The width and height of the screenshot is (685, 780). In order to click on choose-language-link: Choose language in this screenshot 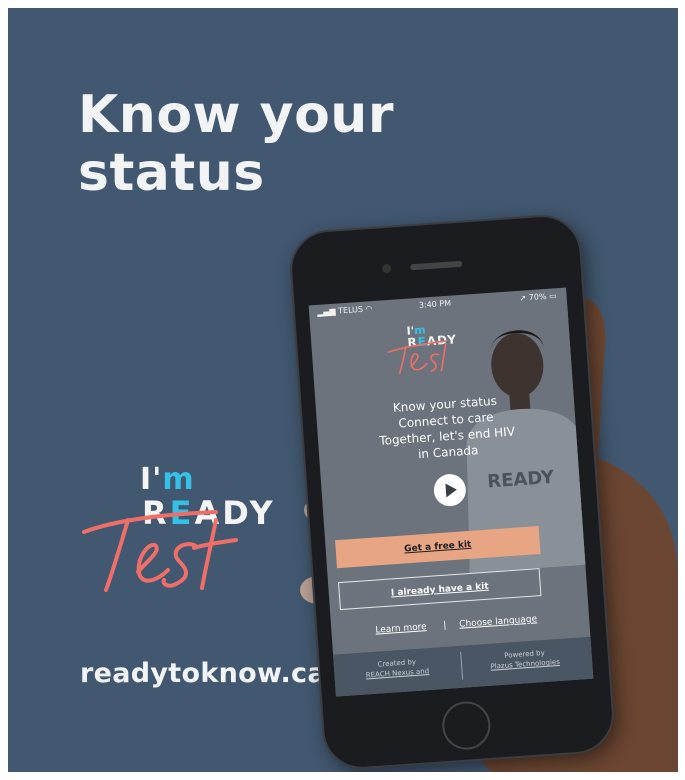, I will do `click(498, 621)`.